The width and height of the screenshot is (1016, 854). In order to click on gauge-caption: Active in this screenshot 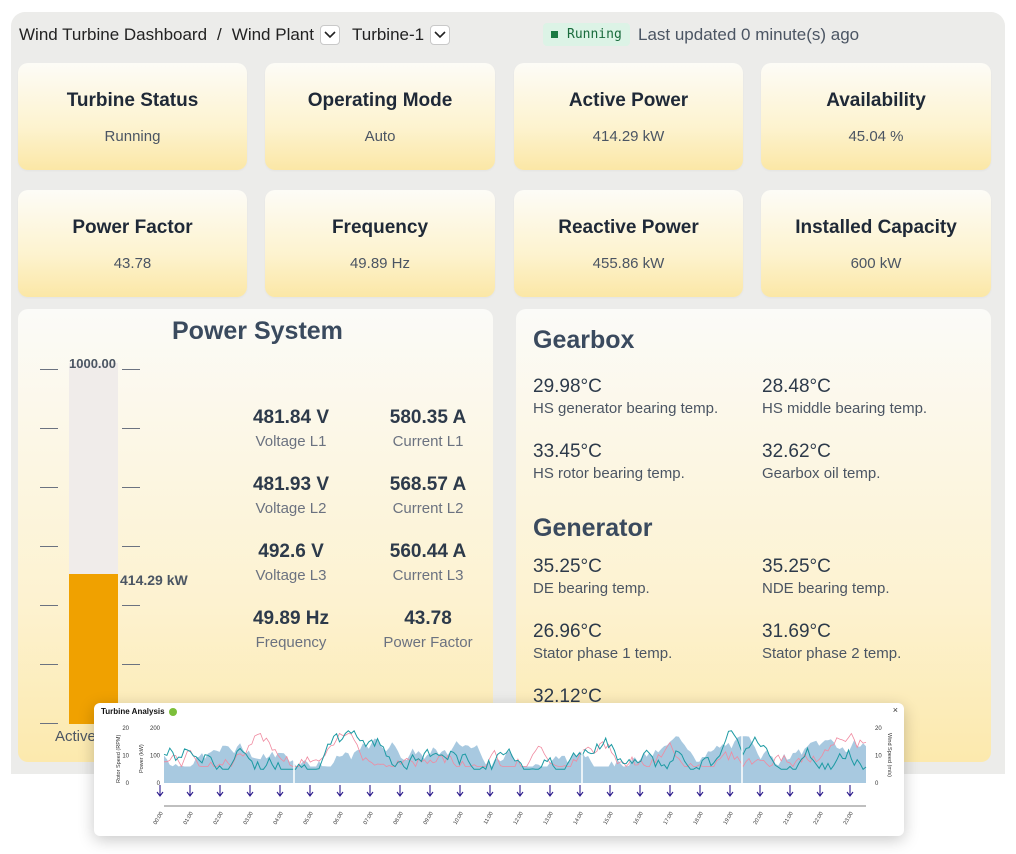, I will do `click(75, 736)`.